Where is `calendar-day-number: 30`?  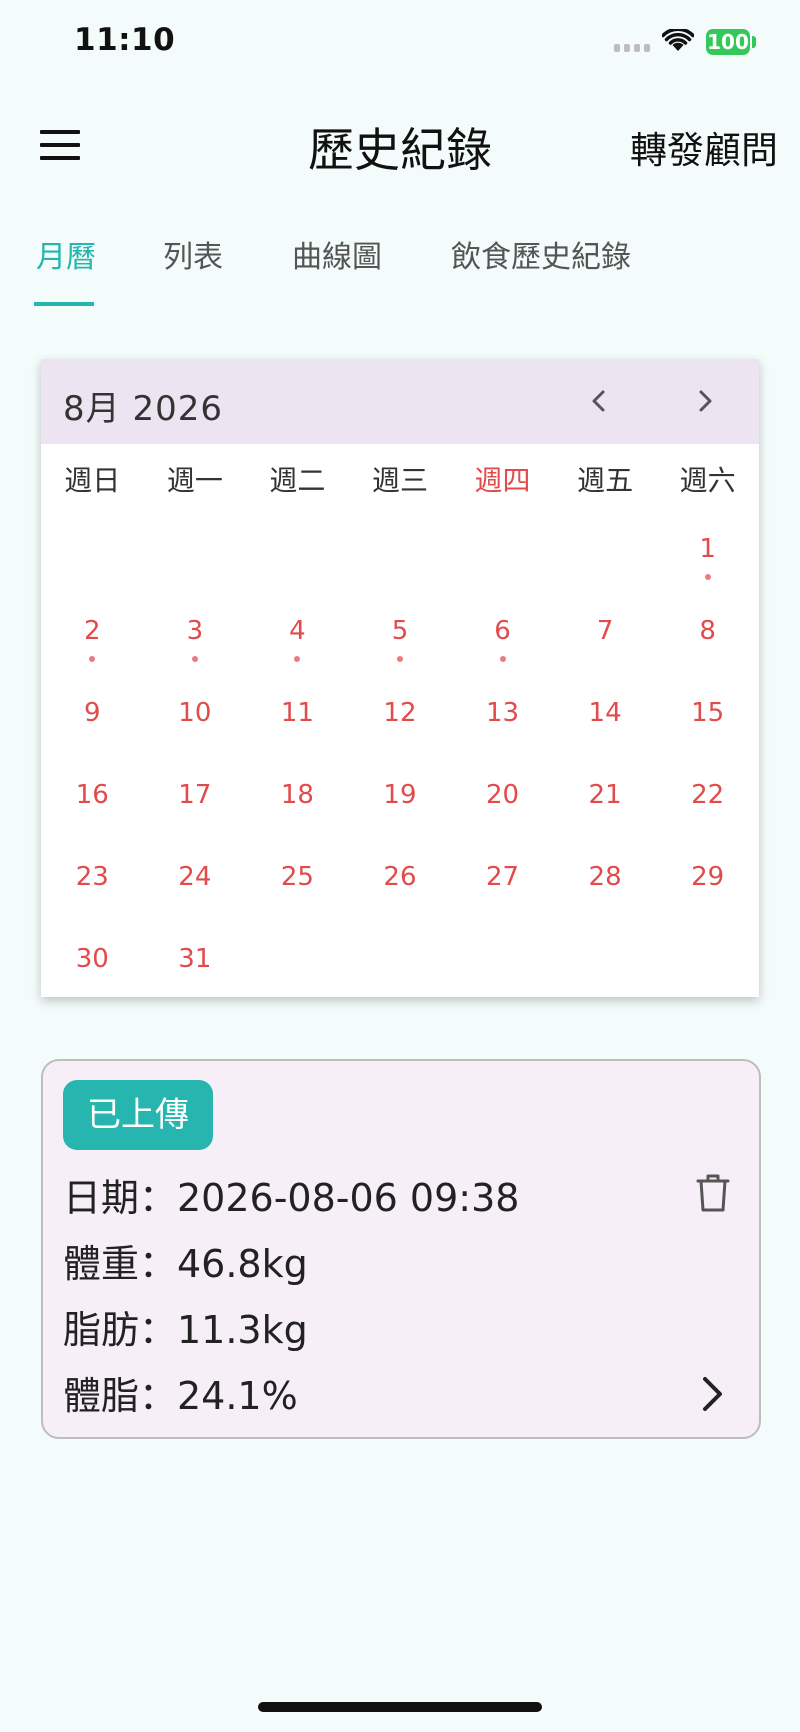 calendar-day-number: 30 is located at coordinates (92, 959).